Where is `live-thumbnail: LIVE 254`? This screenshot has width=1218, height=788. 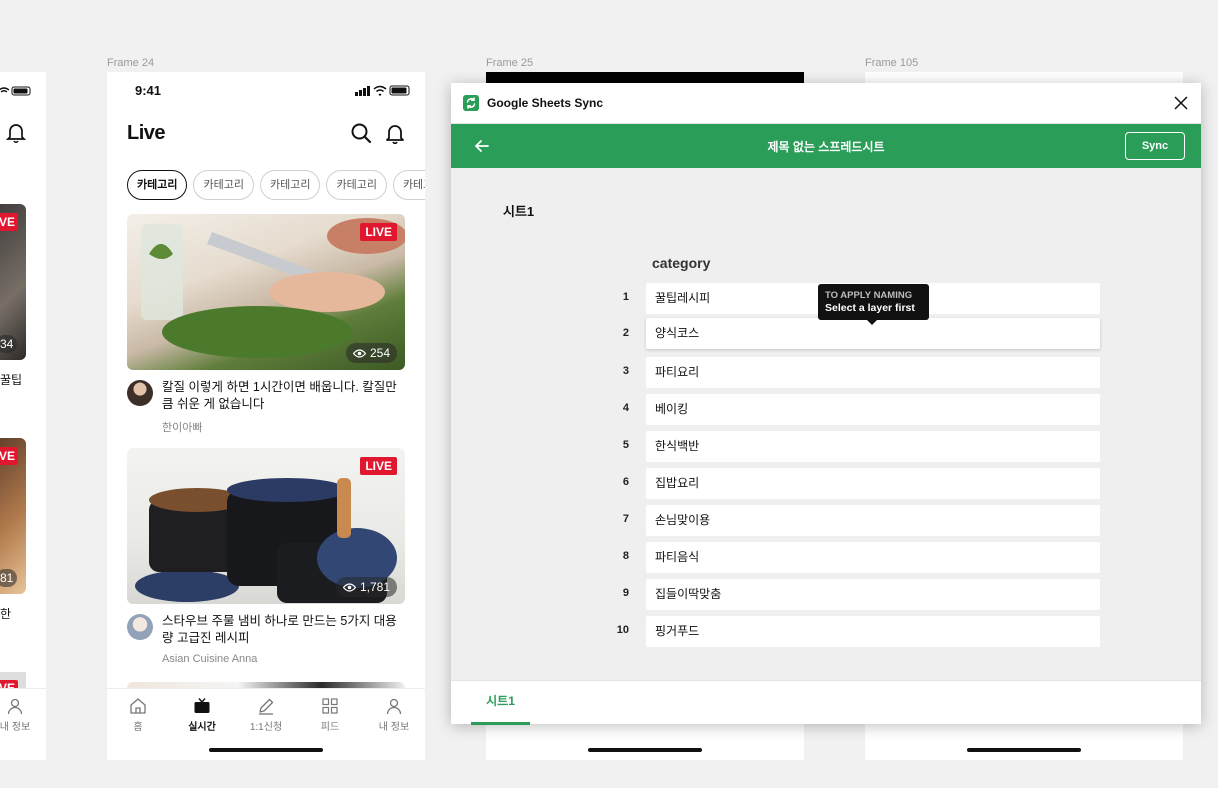 live-thumbnail: LIVE 254 is located at coordinates (266, 292).